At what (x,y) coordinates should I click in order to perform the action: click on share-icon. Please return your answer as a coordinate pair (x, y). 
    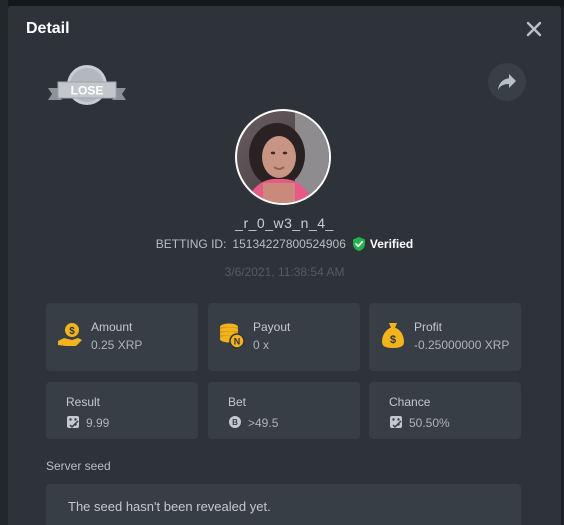
    Looking at the image, I should click on (507, 82).